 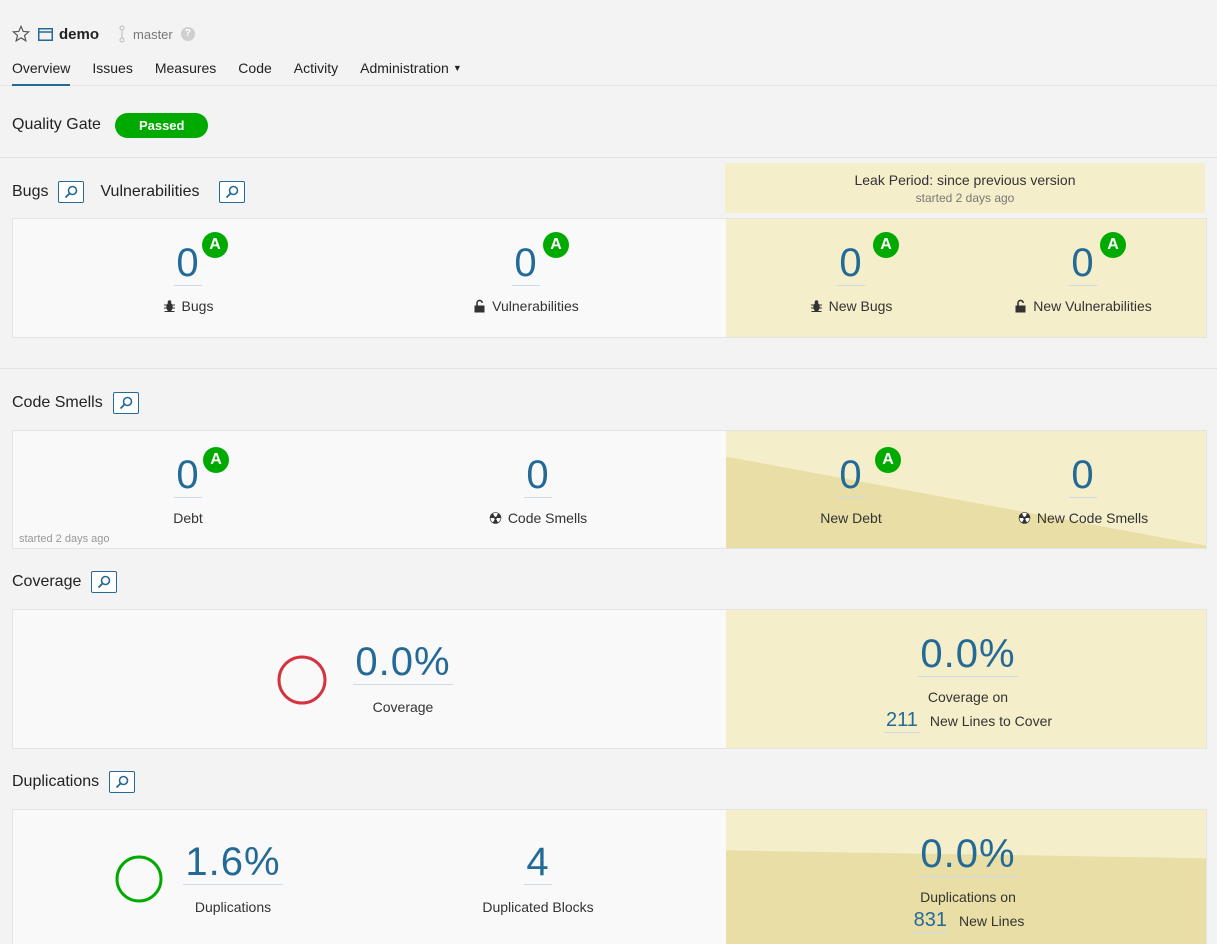 I want to click on coverage-donut-chart, so click(x=302, y=680).